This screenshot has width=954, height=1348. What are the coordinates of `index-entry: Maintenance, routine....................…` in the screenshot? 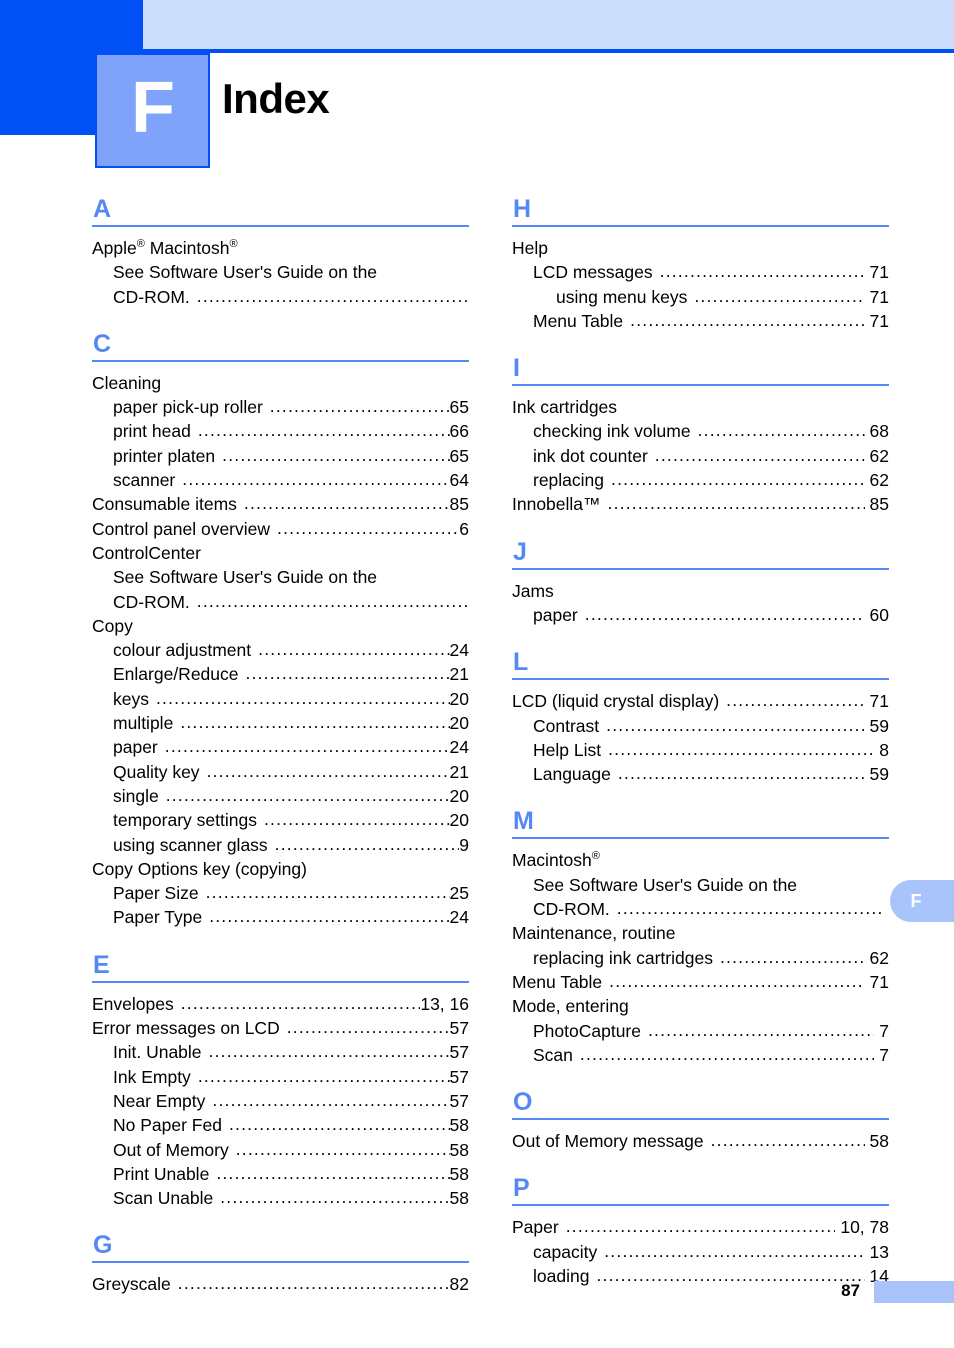 It's located at (700, 933).